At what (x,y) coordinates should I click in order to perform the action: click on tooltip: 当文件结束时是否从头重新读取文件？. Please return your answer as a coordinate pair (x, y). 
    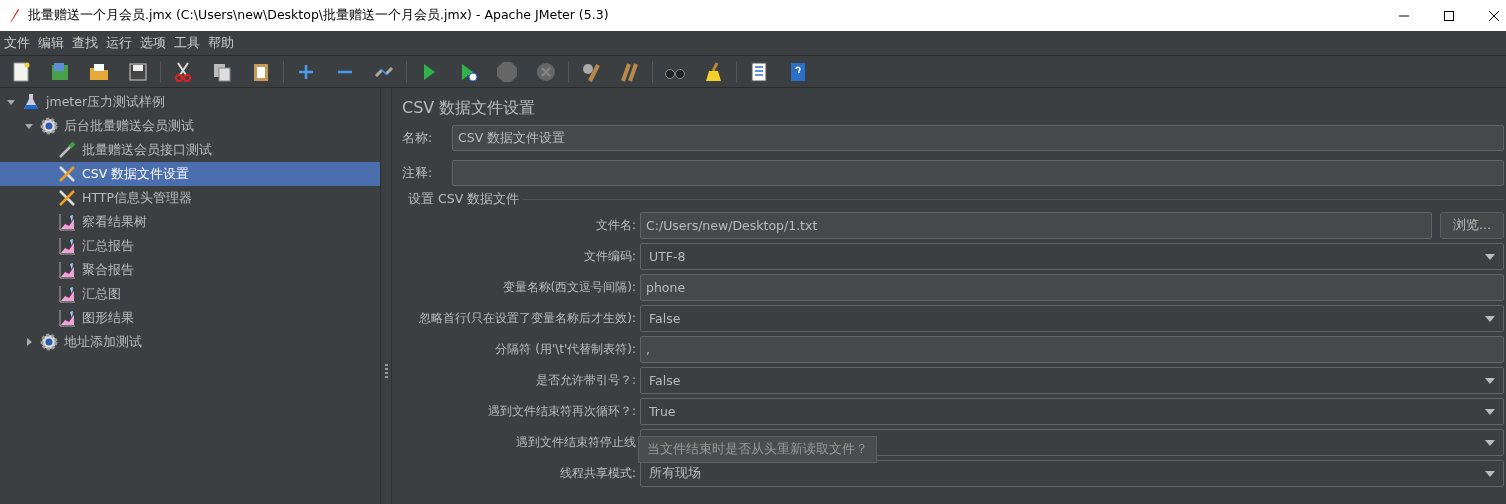
    Looking at the image, I should click on (757, 449).